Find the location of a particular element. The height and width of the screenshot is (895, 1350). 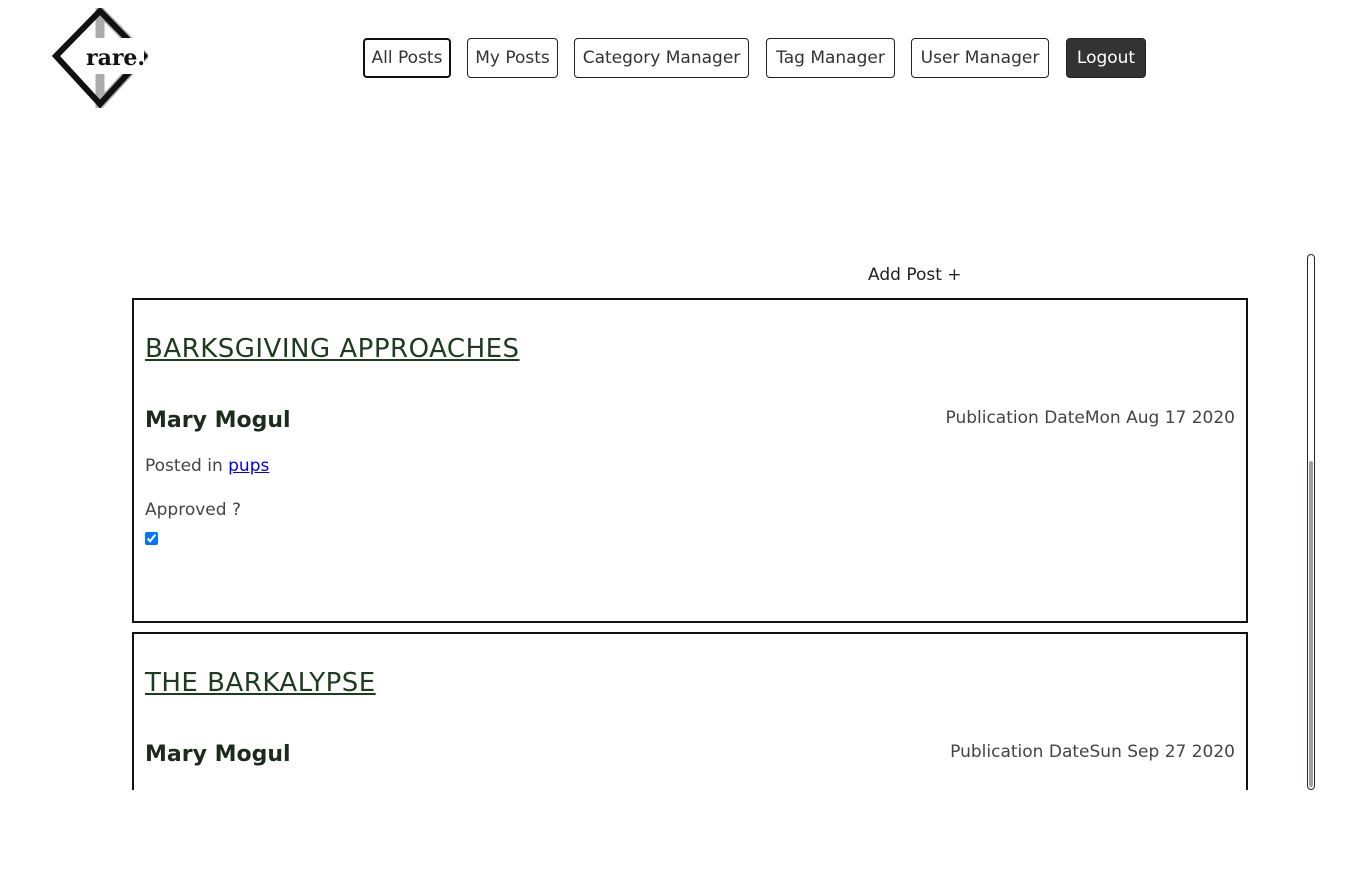

add-post-link: Add Post + is located at coordinates (915, 275).